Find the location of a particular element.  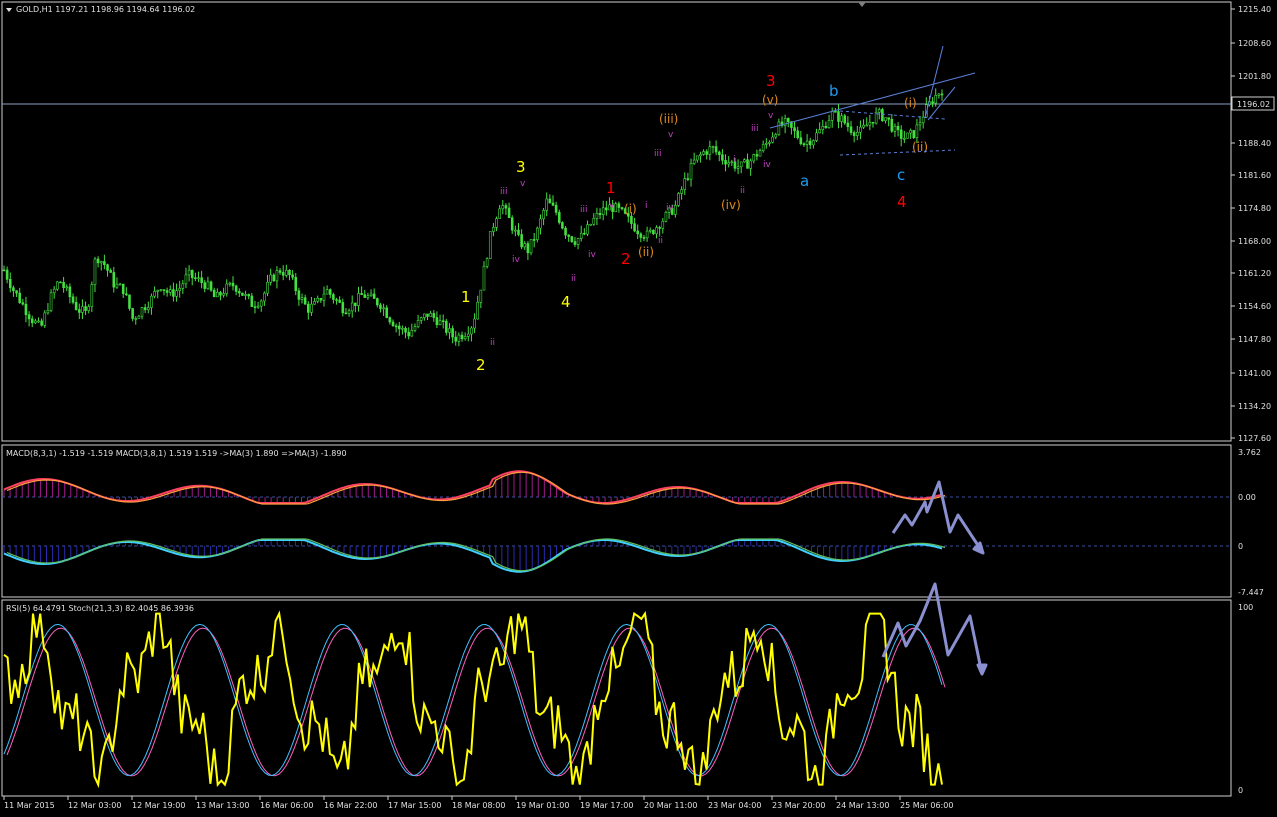

macd-tick-label: 3.762 is located at coordinates (1249, 452).